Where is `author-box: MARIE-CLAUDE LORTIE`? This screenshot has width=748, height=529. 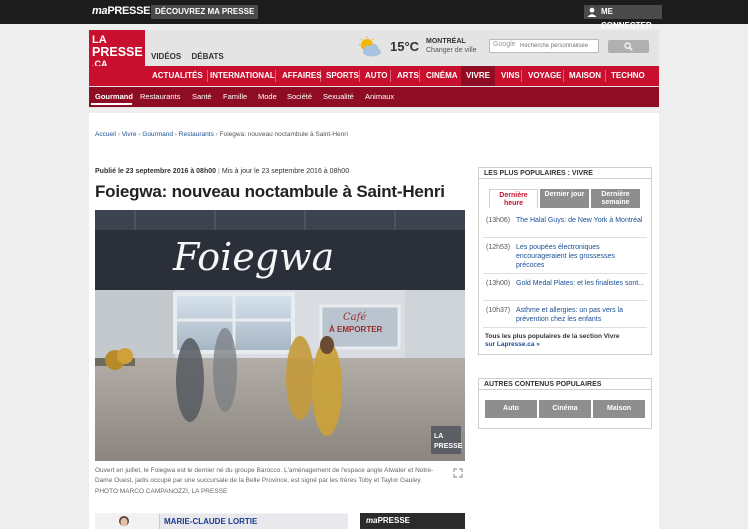
author-box: MARIE-CLAUDE LORTIE is located at coordinates (221, 521).